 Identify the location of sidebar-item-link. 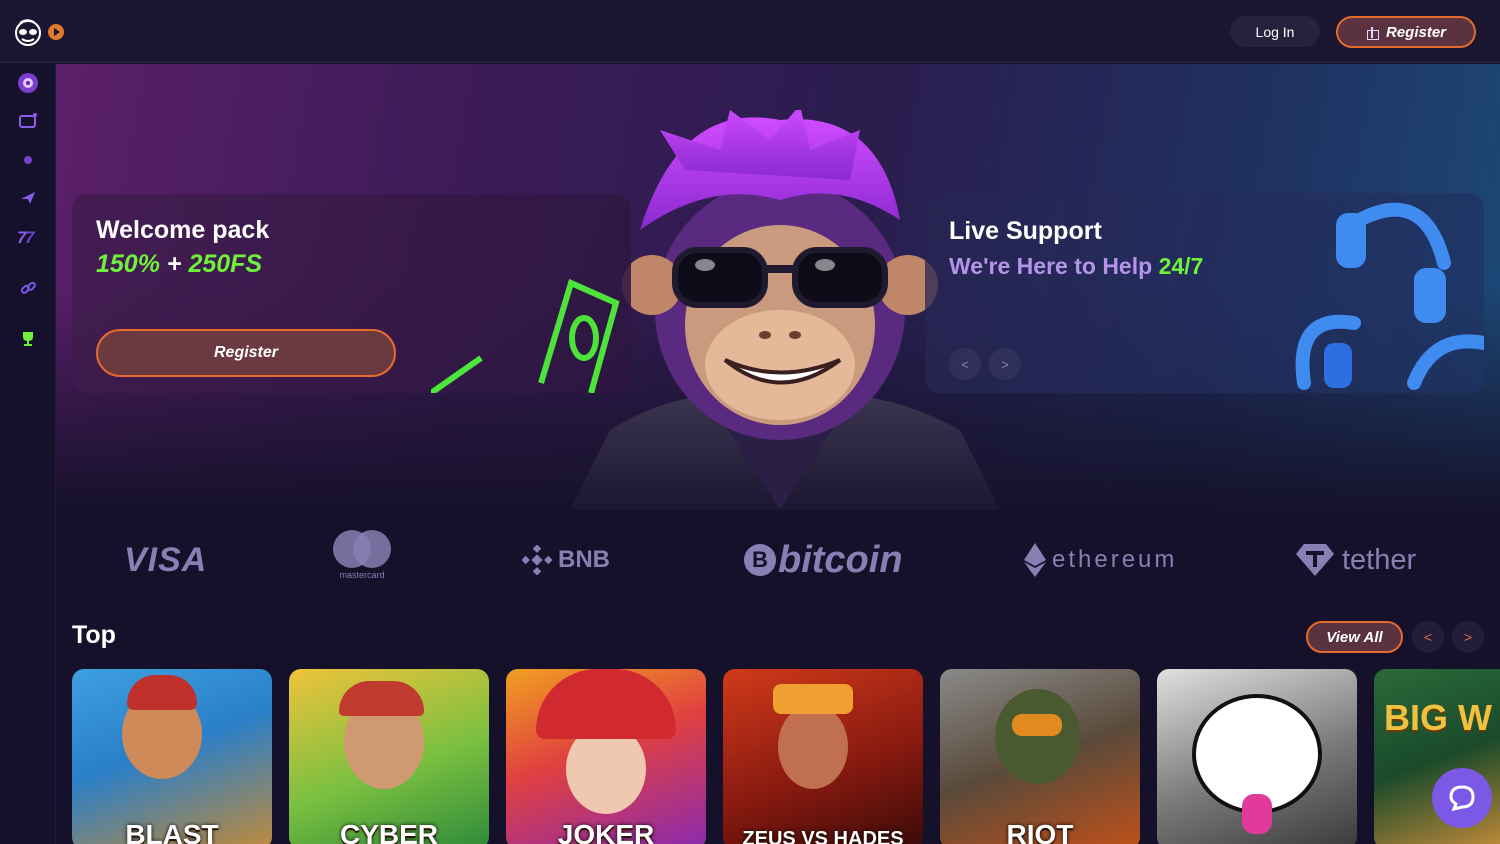
(28, 288).